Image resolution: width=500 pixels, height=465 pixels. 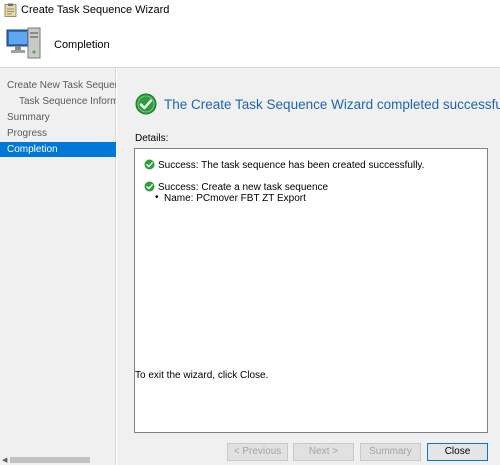 What do you see at coordinates (95, 10) in the screenshot?
I see `window-title: Create Task Sequence Wizard` at bounding box center [95, 10].